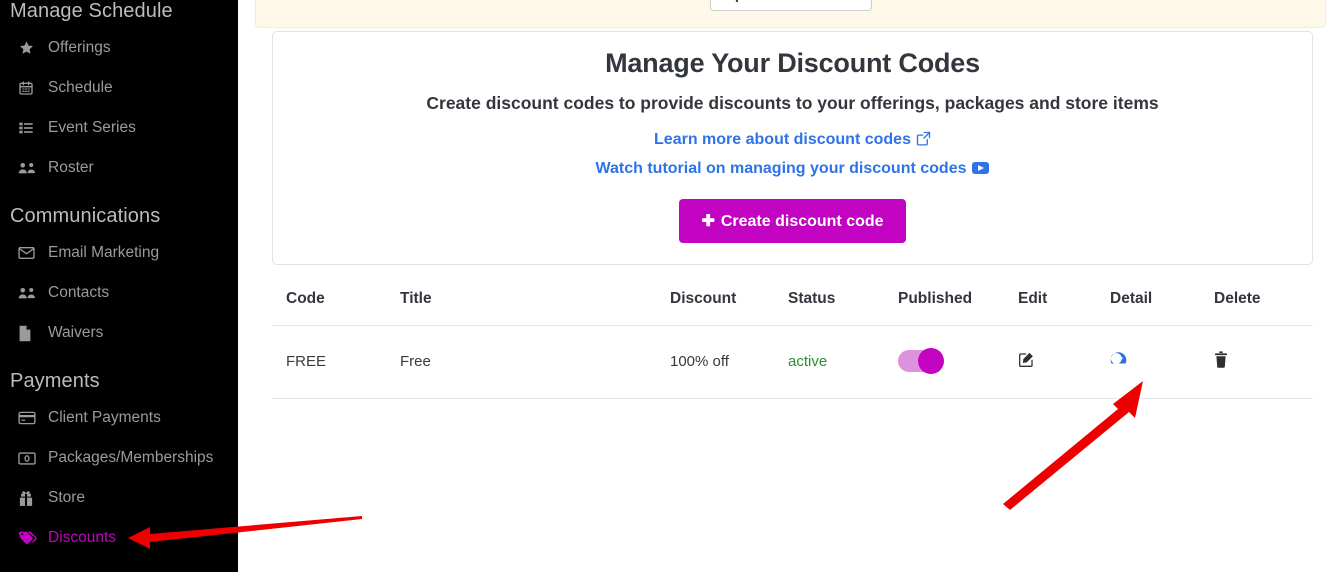 The width and height of the screenshot is (1326, 572). Describe the element at coordinates (958, 308) in the screenshot. I see `column-header-published: Published` at that location.